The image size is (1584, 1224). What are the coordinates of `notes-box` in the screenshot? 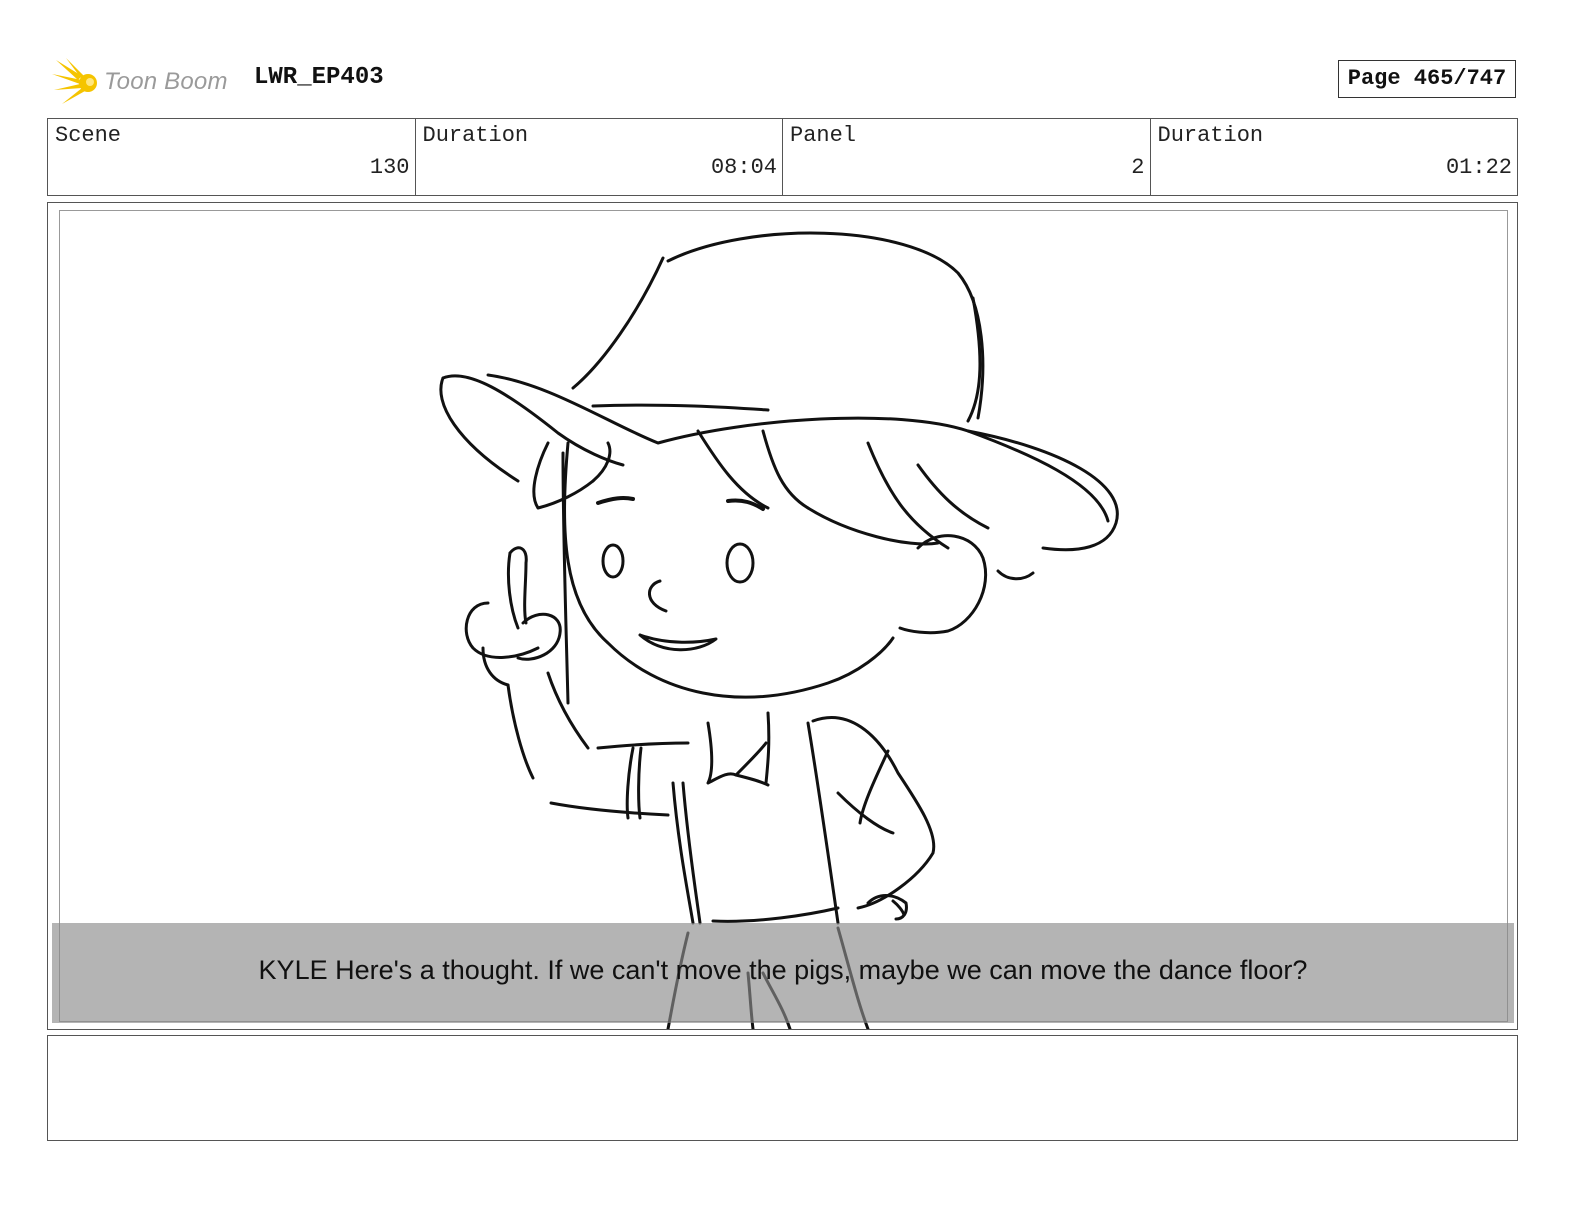 It's located at (782, 1088).